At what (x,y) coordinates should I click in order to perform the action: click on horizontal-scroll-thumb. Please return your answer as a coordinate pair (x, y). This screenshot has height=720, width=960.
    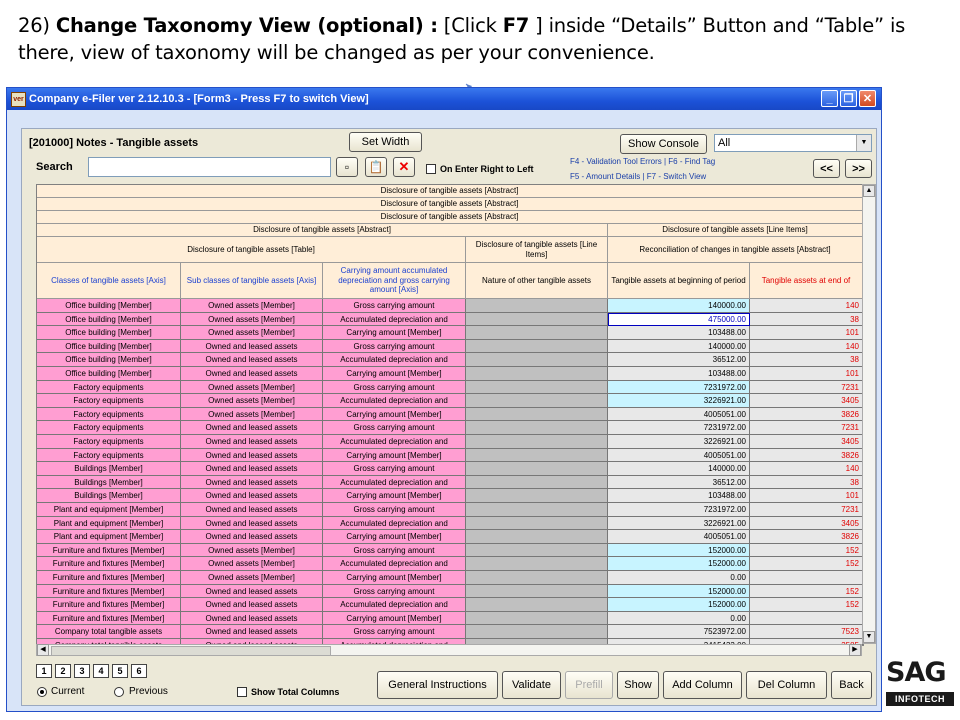
    Looking at the image, I should click on (191, 651).